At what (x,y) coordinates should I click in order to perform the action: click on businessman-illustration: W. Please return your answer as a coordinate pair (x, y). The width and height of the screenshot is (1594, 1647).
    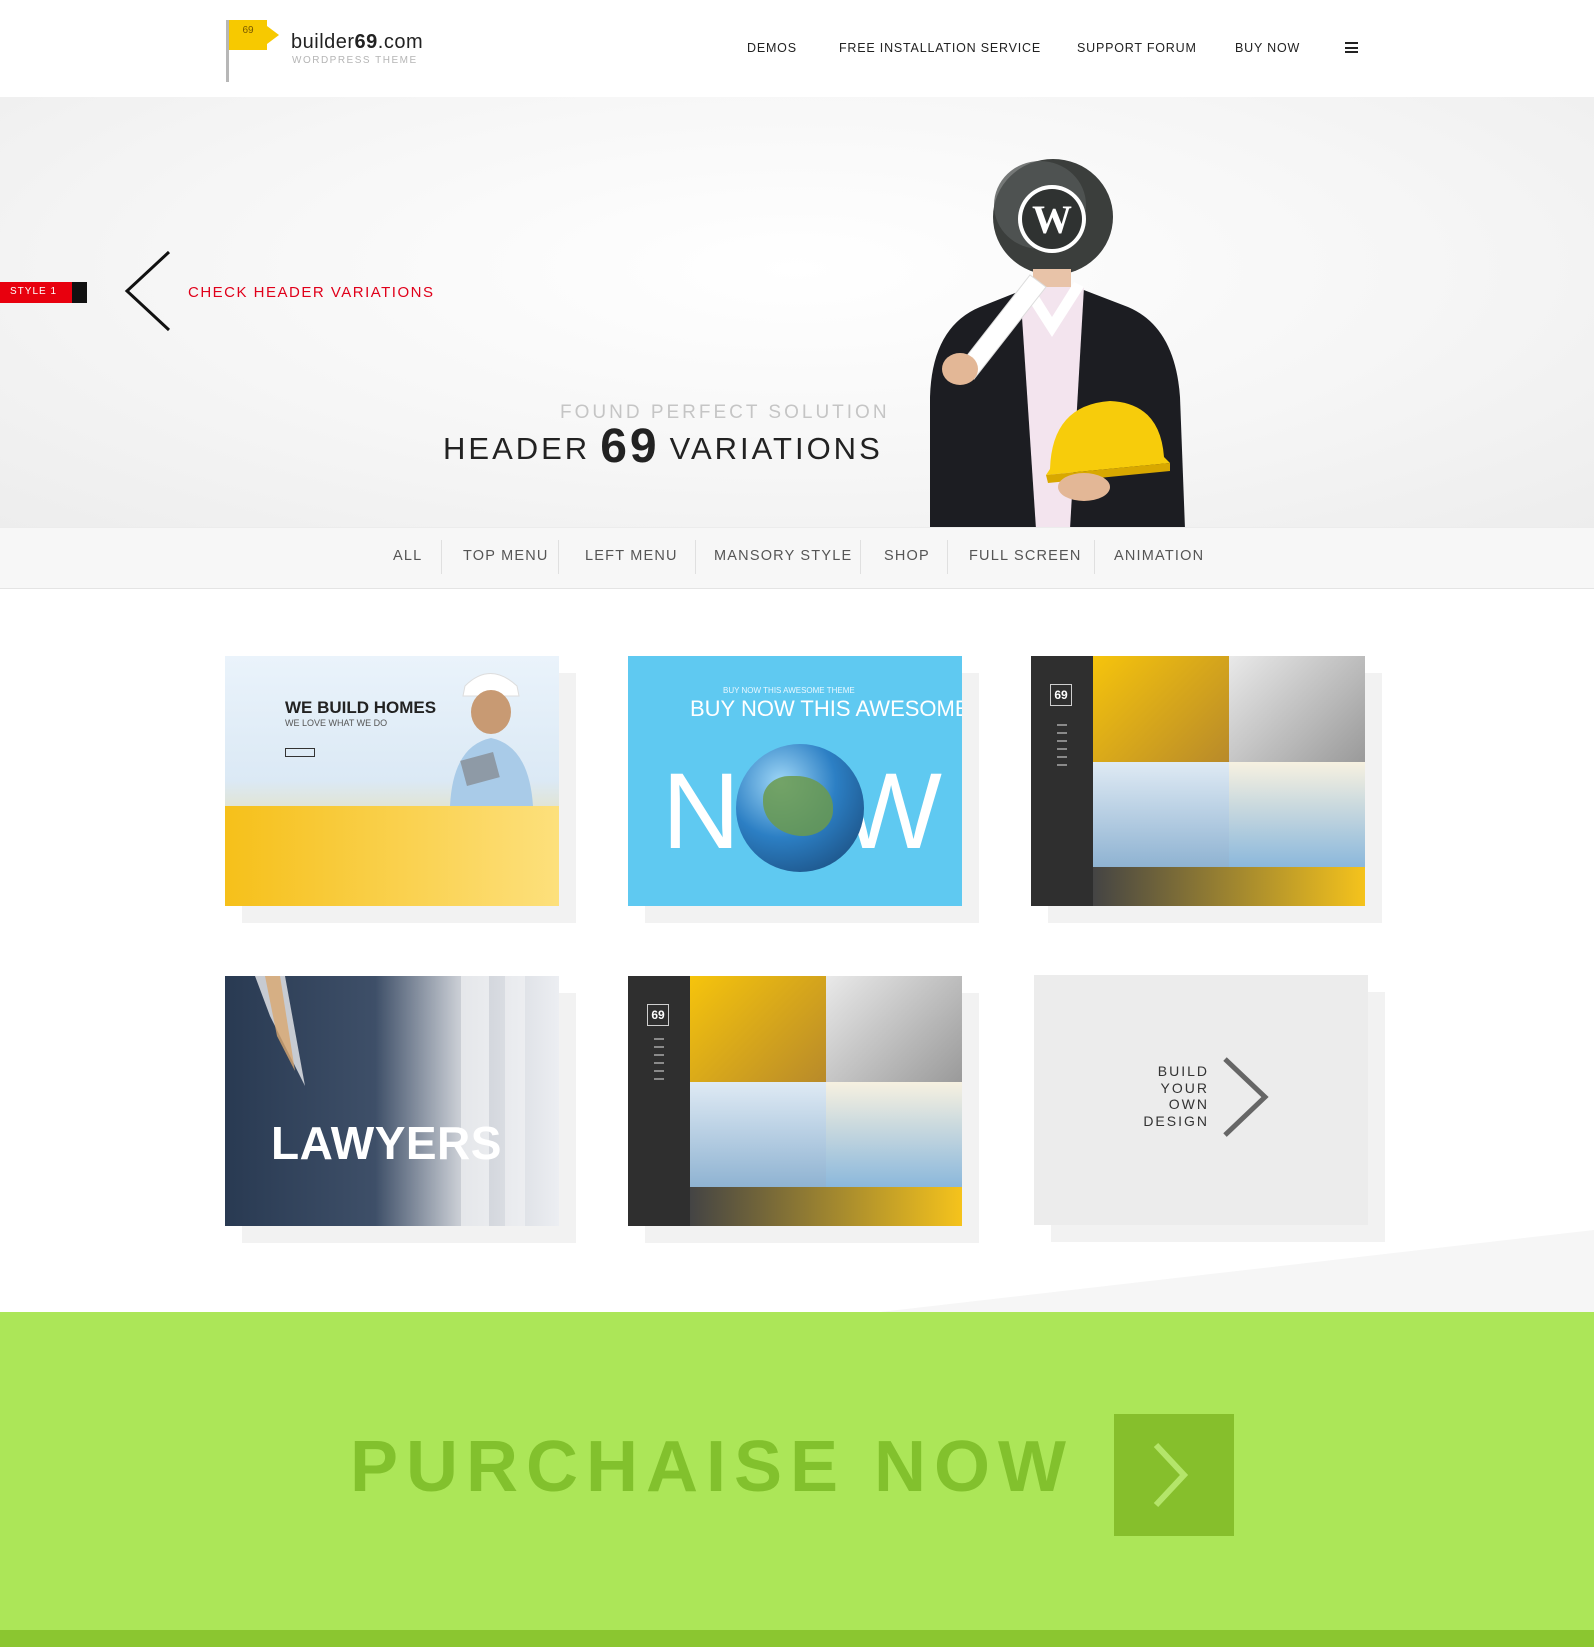
    Looking at the image, I should click on (1057, 343).